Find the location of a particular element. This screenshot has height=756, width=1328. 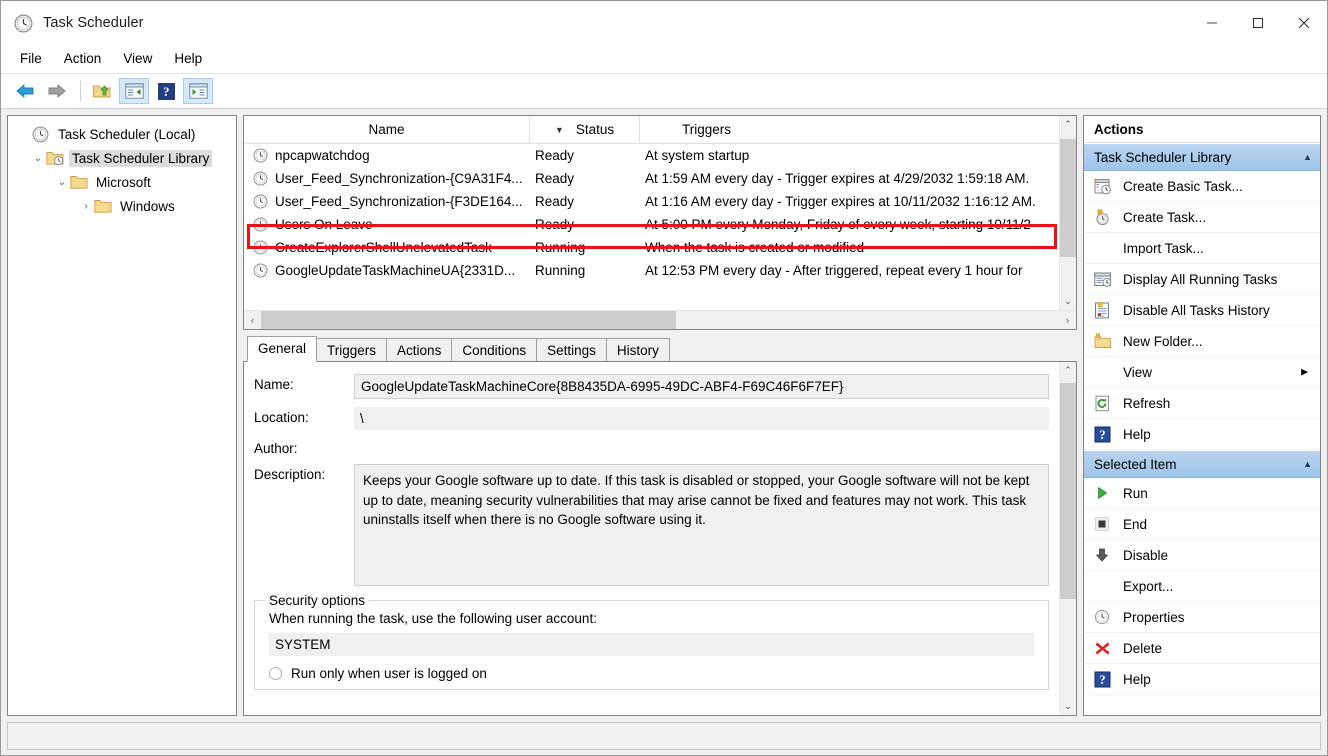

detail-vertical-scrollbar: ⌃ ⌄ is located at coordinates (1067, 538).